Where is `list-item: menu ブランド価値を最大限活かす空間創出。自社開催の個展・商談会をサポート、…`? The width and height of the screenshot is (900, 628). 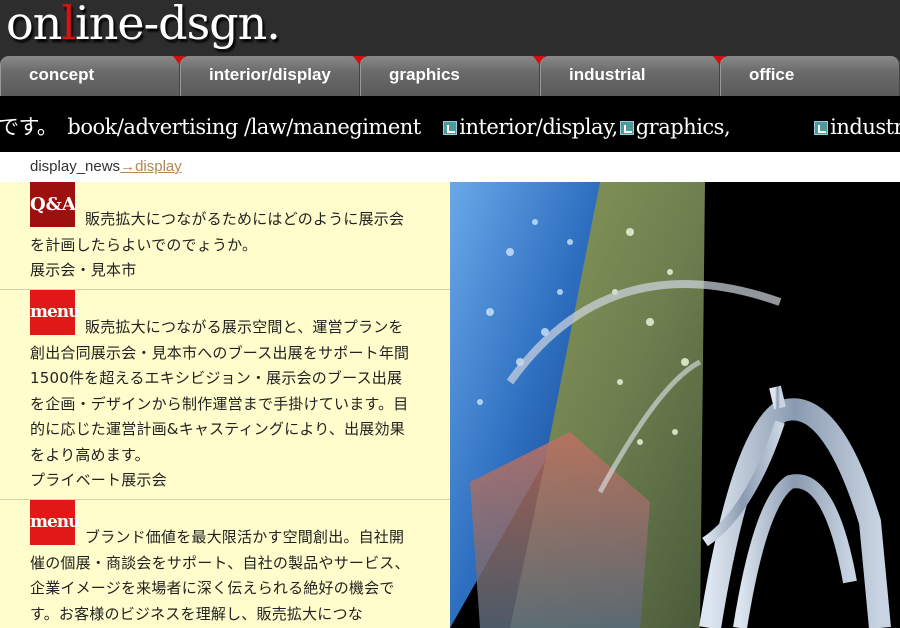
list-item: menu ブランド価値を最大限活かす空間創出。自社開催の個展・商談会をサポート、… is located at coordinates (225, 564).